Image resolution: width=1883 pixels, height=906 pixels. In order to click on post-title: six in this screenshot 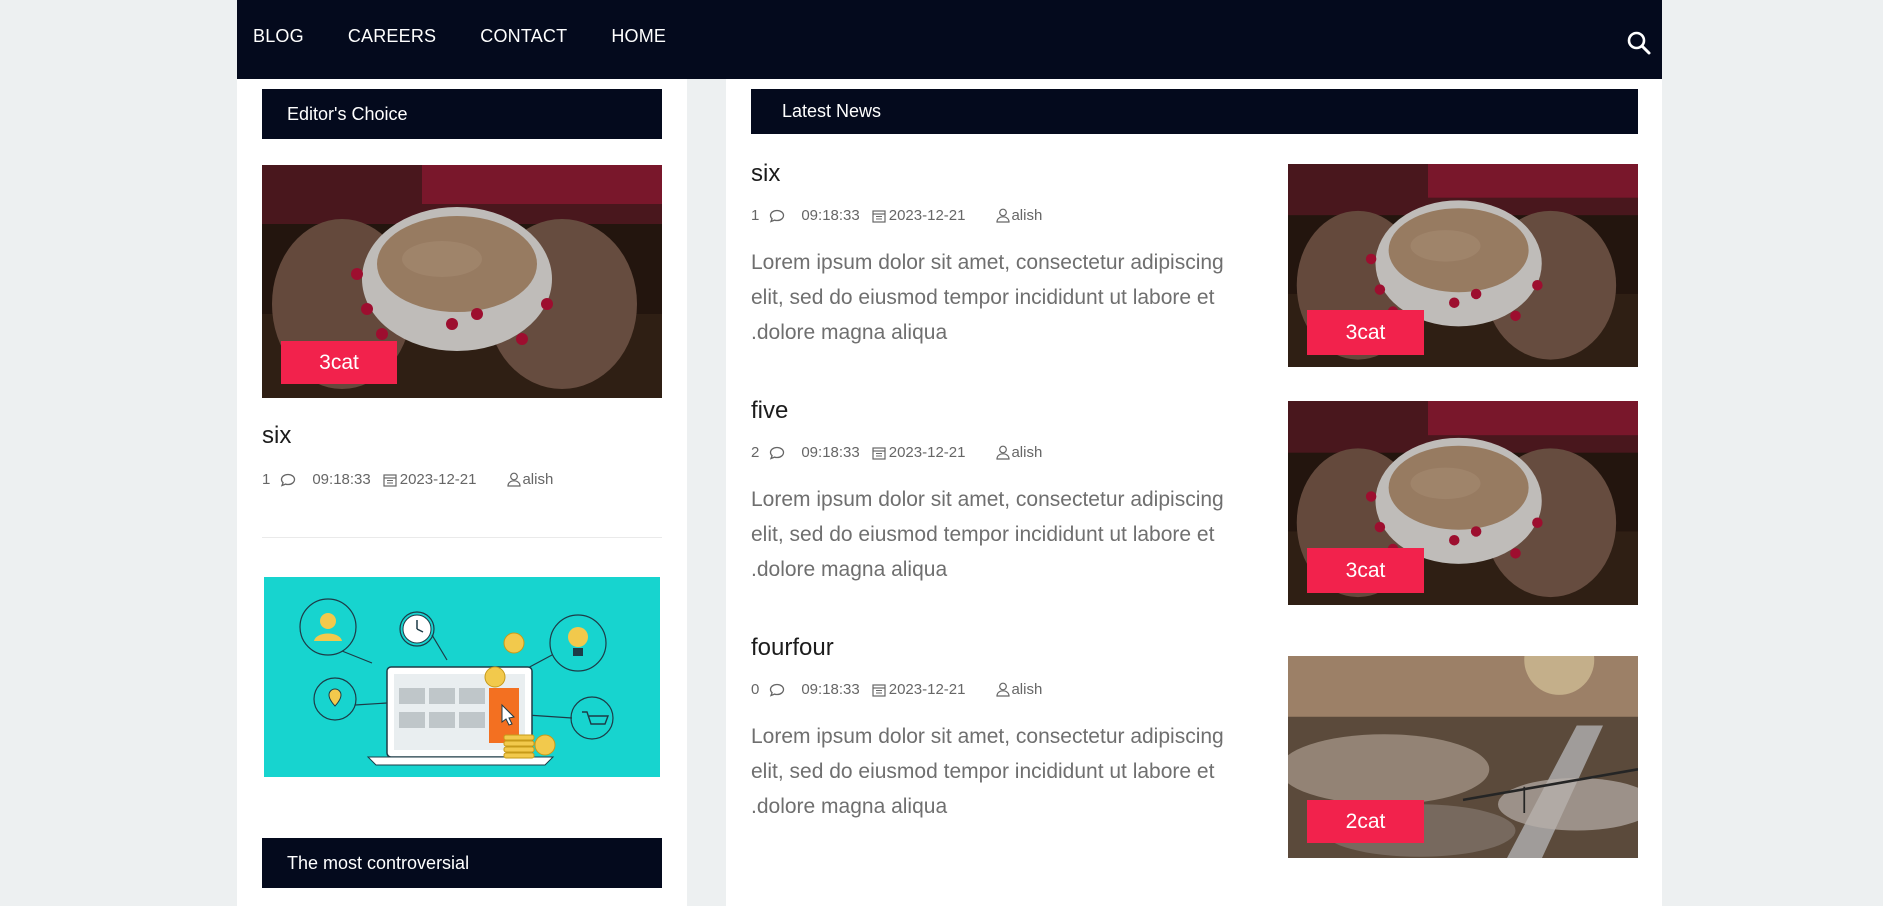, I will do `click(765, 174)`.